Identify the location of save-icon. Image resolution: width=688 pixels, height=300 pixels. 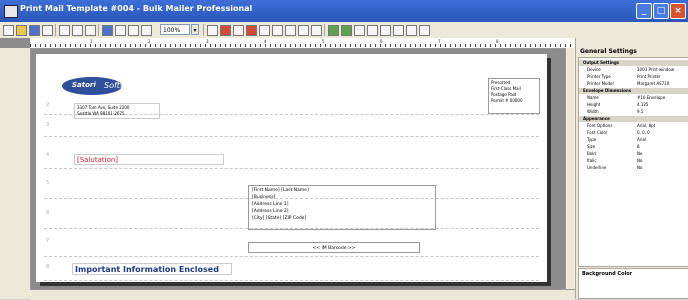
(34, 30).